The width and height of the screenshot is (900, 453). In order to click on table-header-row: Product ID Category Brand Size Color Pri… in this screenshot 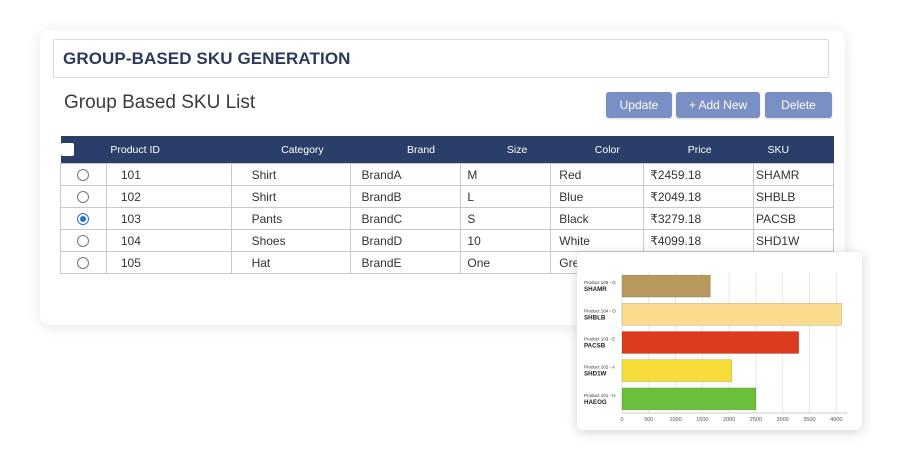, I will do `click(447, 150)`.